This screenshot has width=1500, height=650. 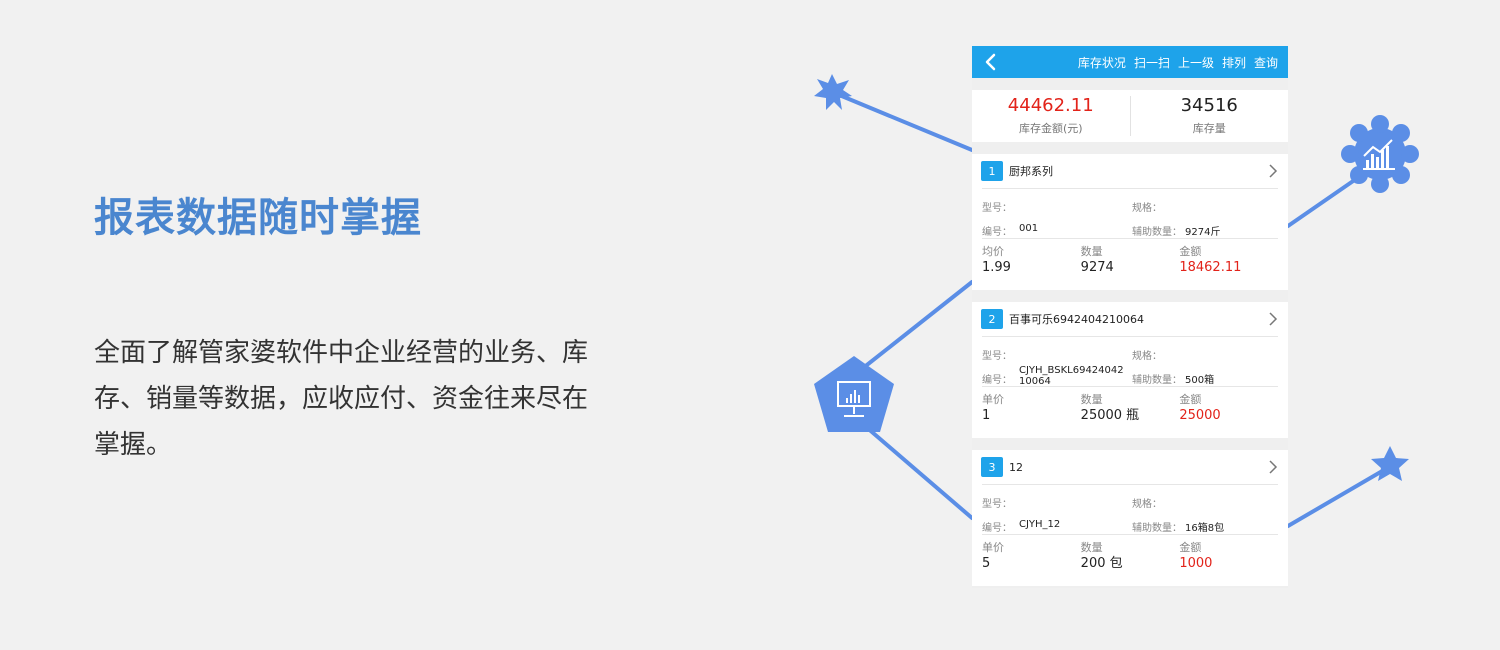 I want to click on summary-amount-value: 44462.11, so click(x=1050, y=105).